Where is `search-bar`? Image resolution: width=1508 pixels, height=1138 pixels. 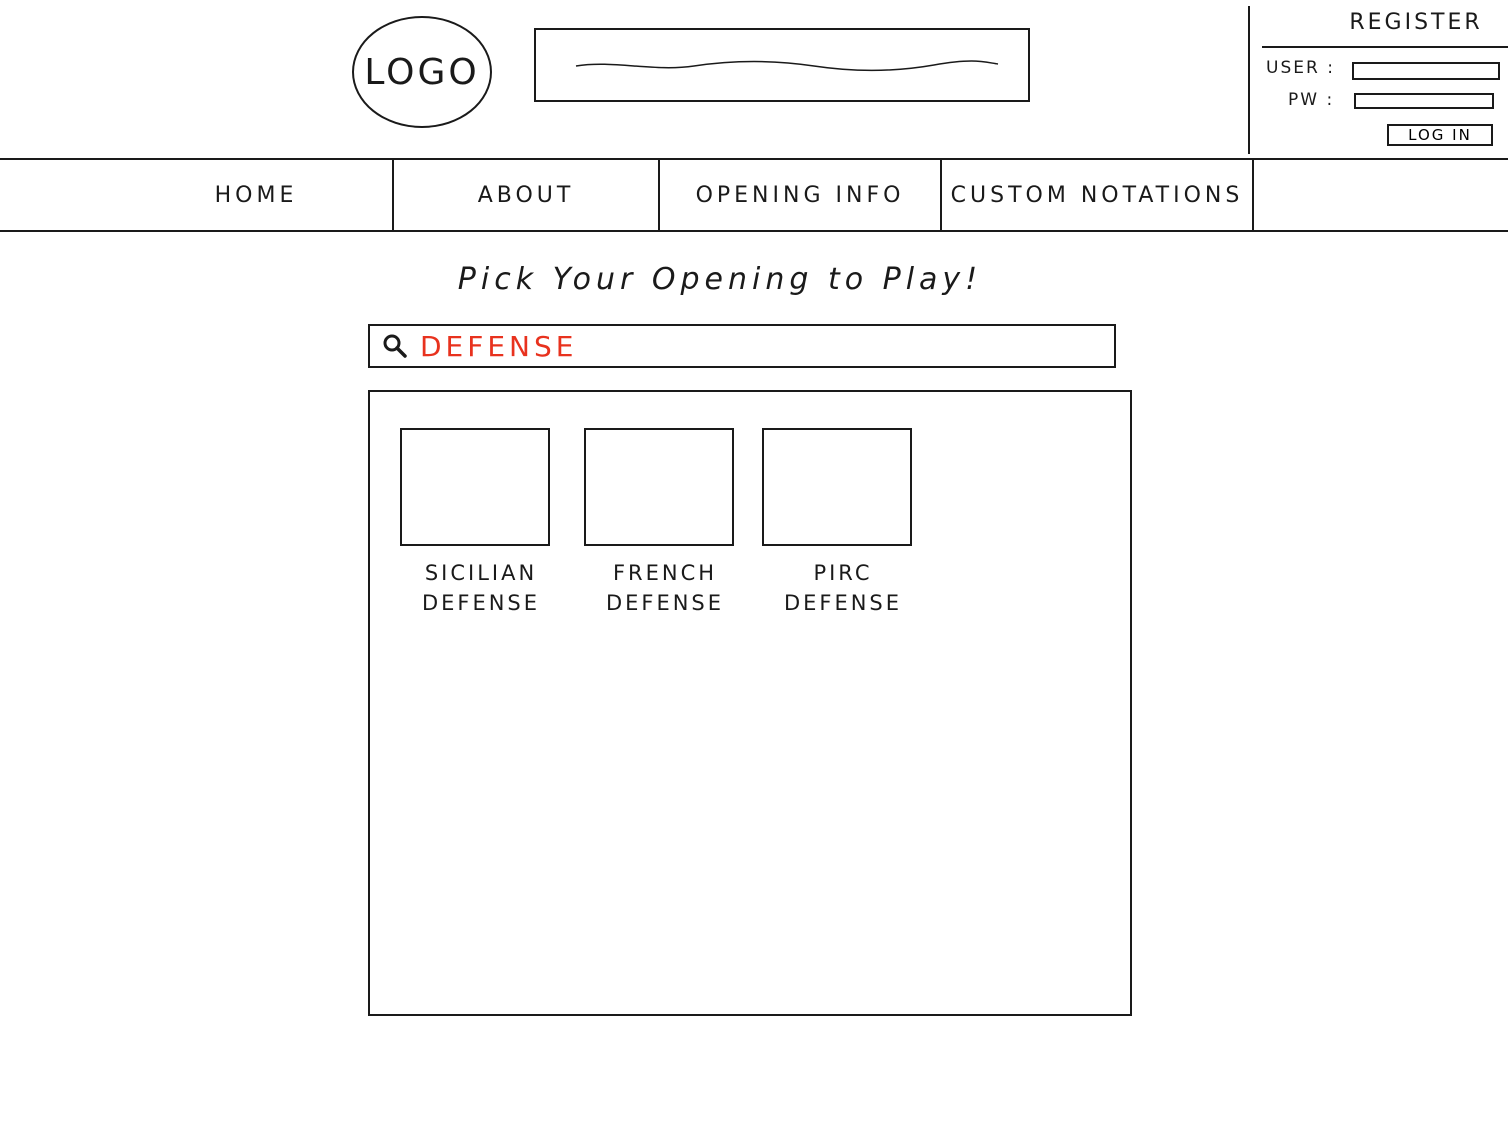 search-bar is located at coordinates (742, 346).